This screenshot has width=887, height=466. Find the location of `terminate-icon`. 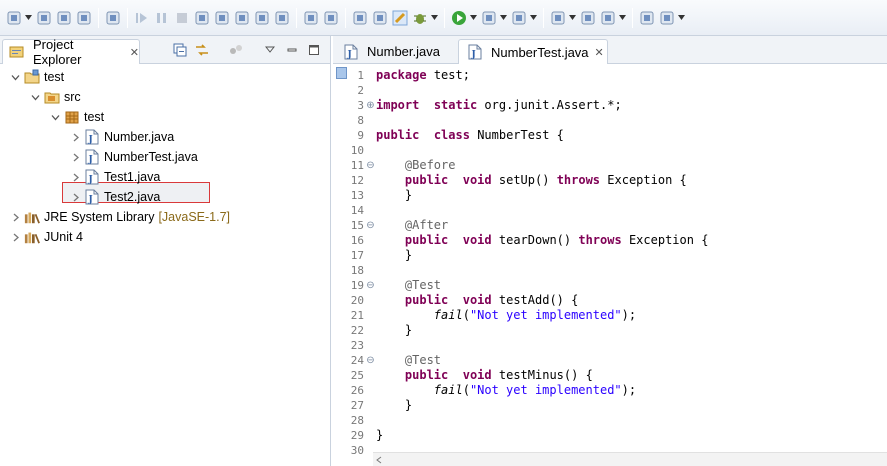

terminate-icon is located at coordinates (182, 18).